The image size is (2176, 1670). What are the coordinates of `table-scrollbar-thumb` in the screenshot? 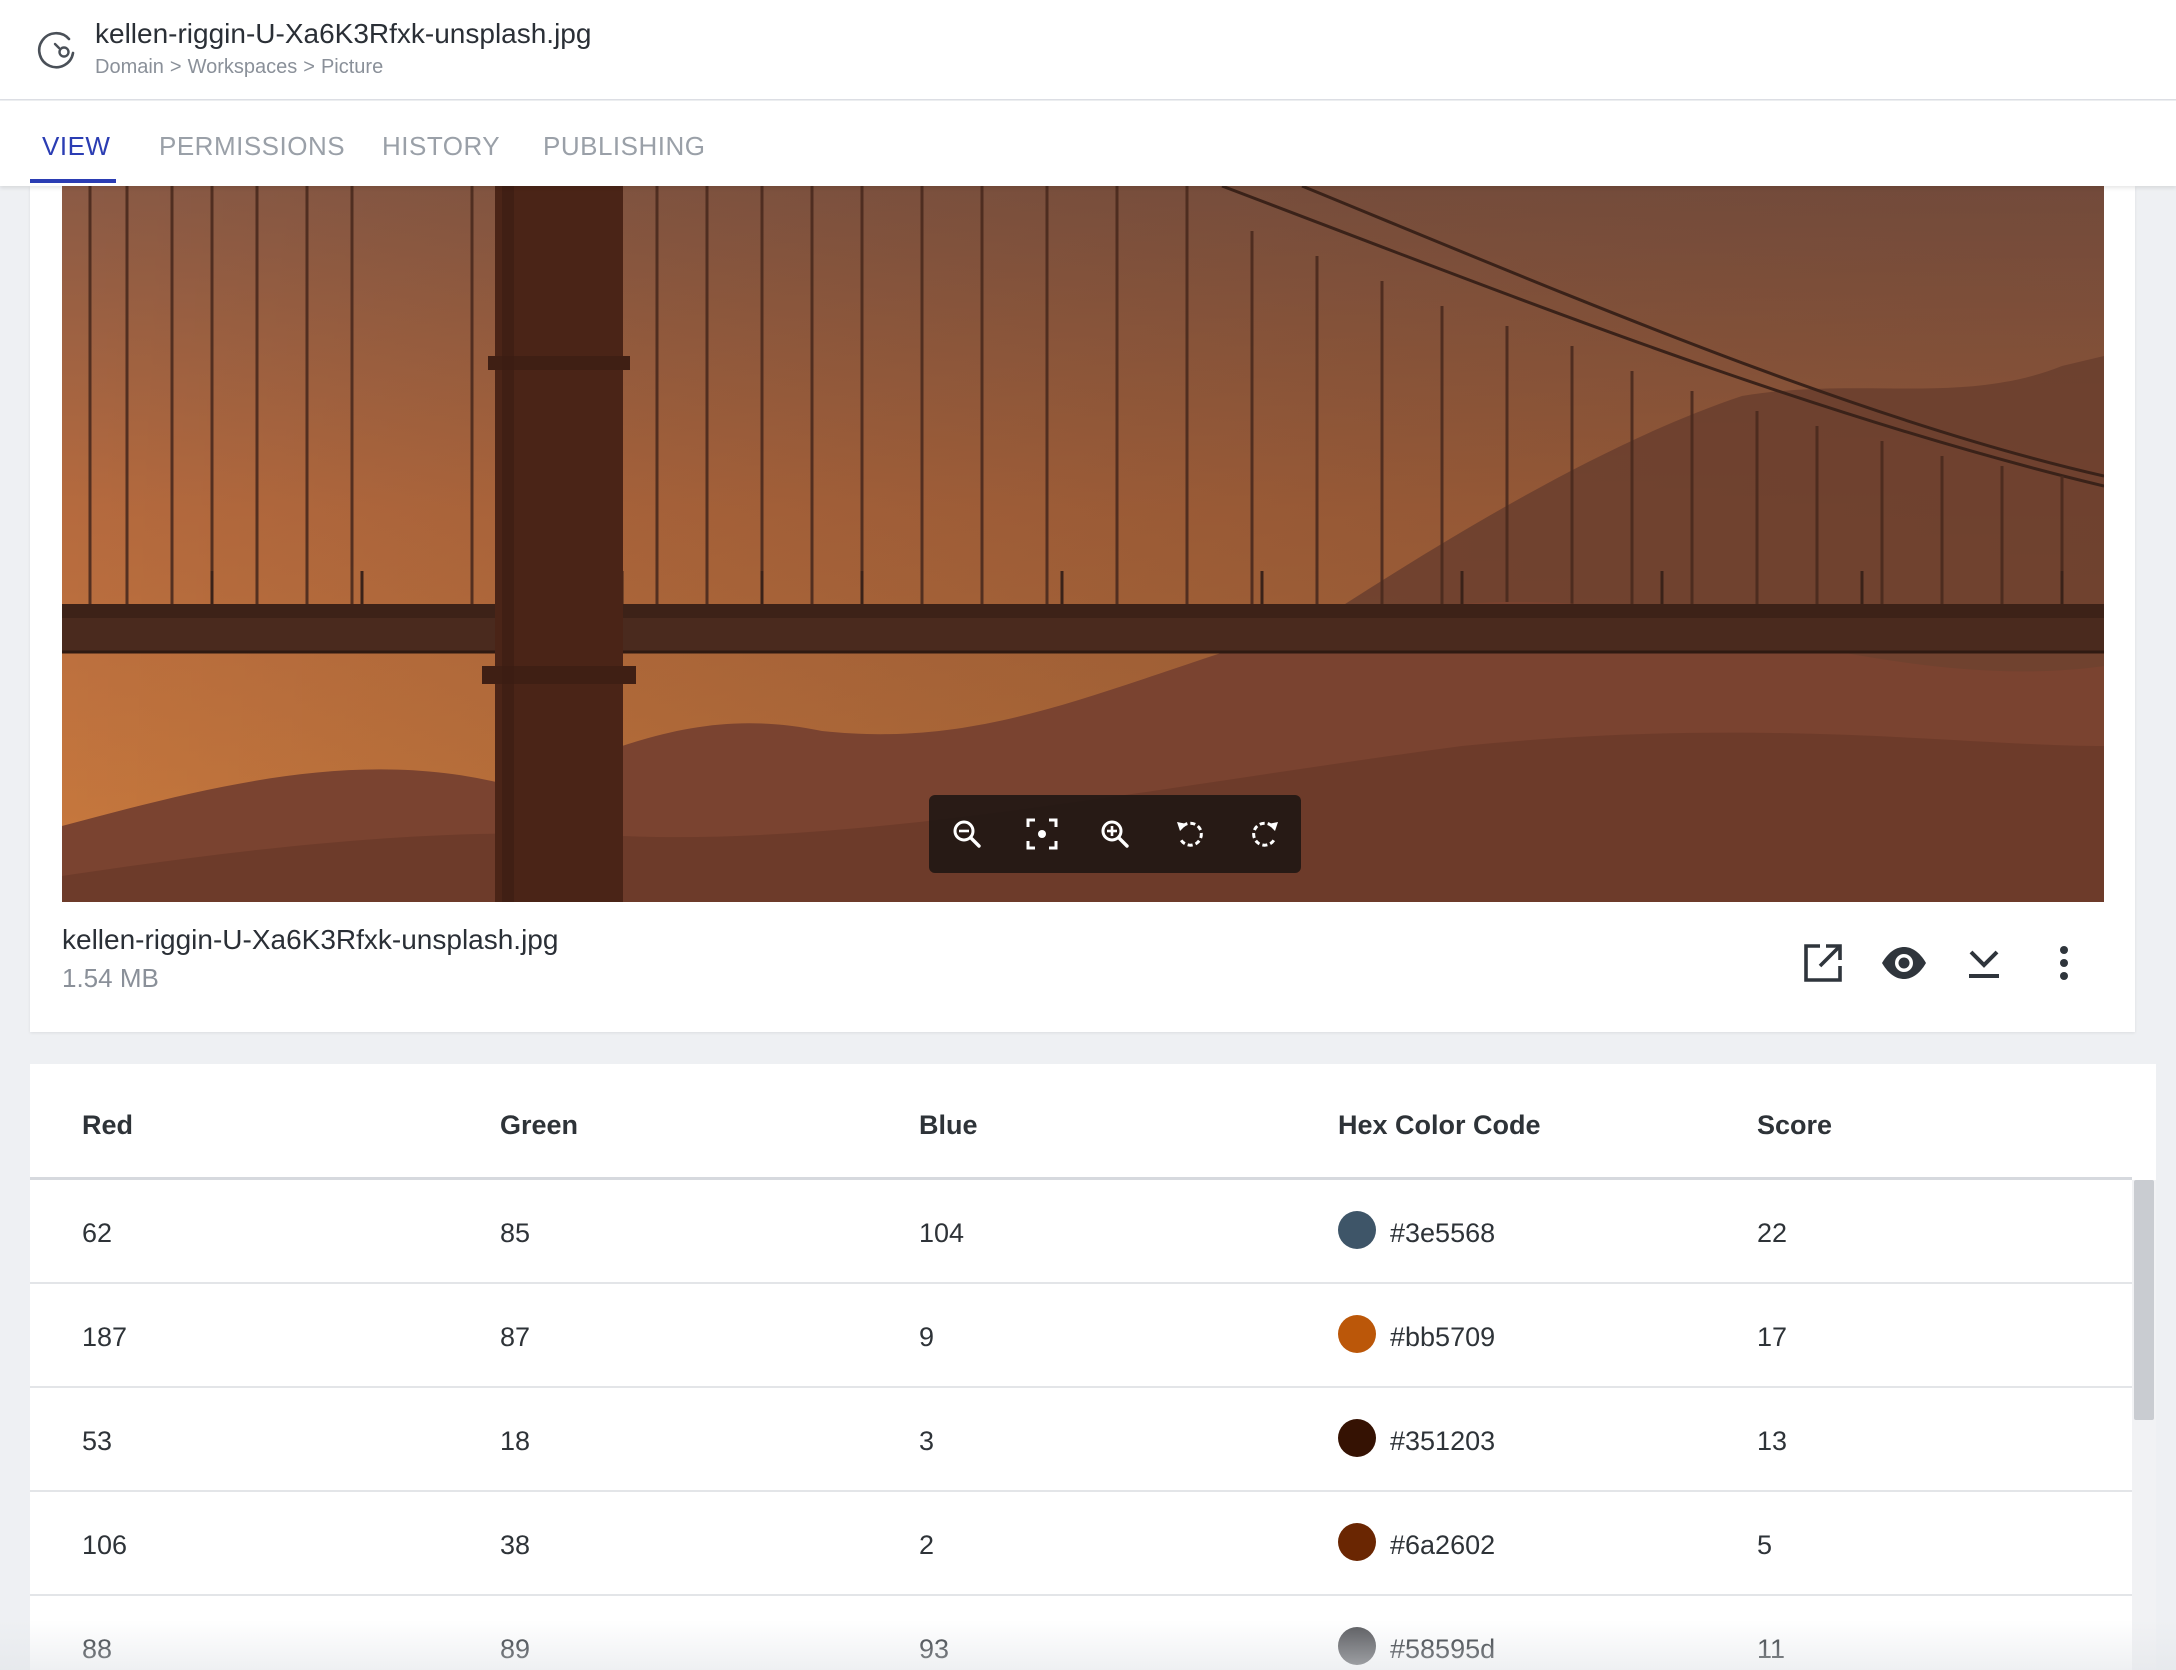 It's located at (2144, 1300).